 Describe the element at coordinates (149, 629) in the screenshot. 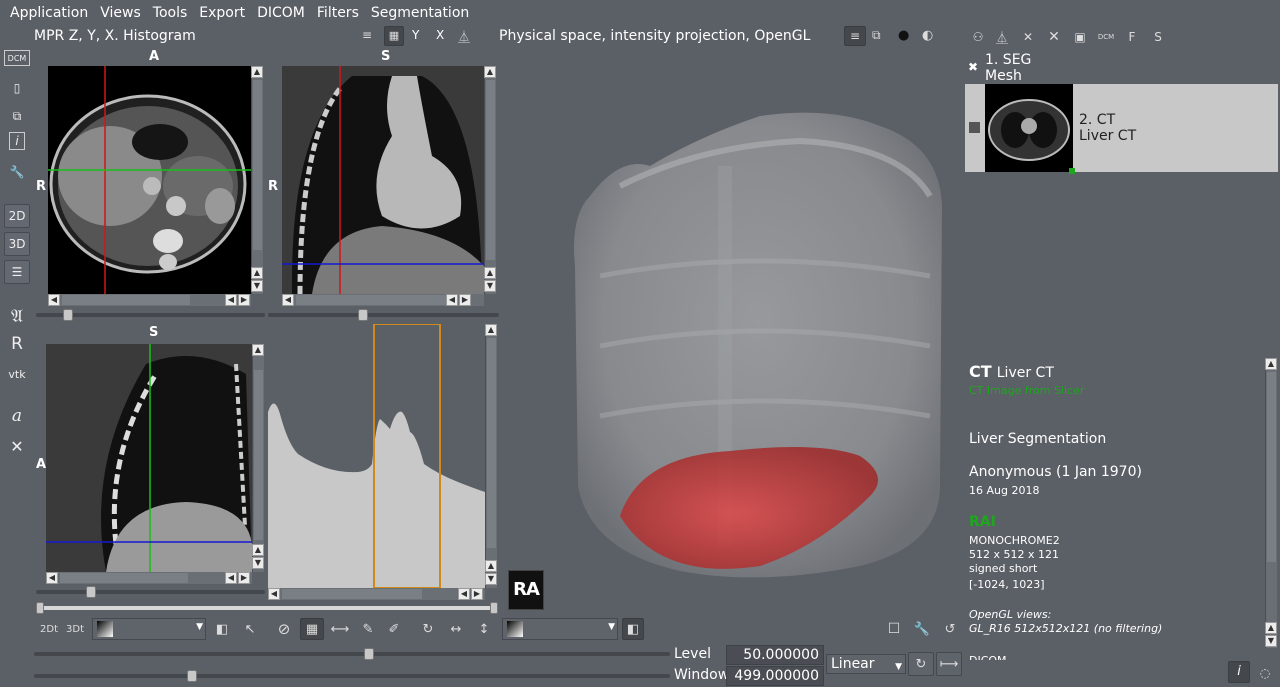

I see `colormap-dropdown: ▼` at that location.